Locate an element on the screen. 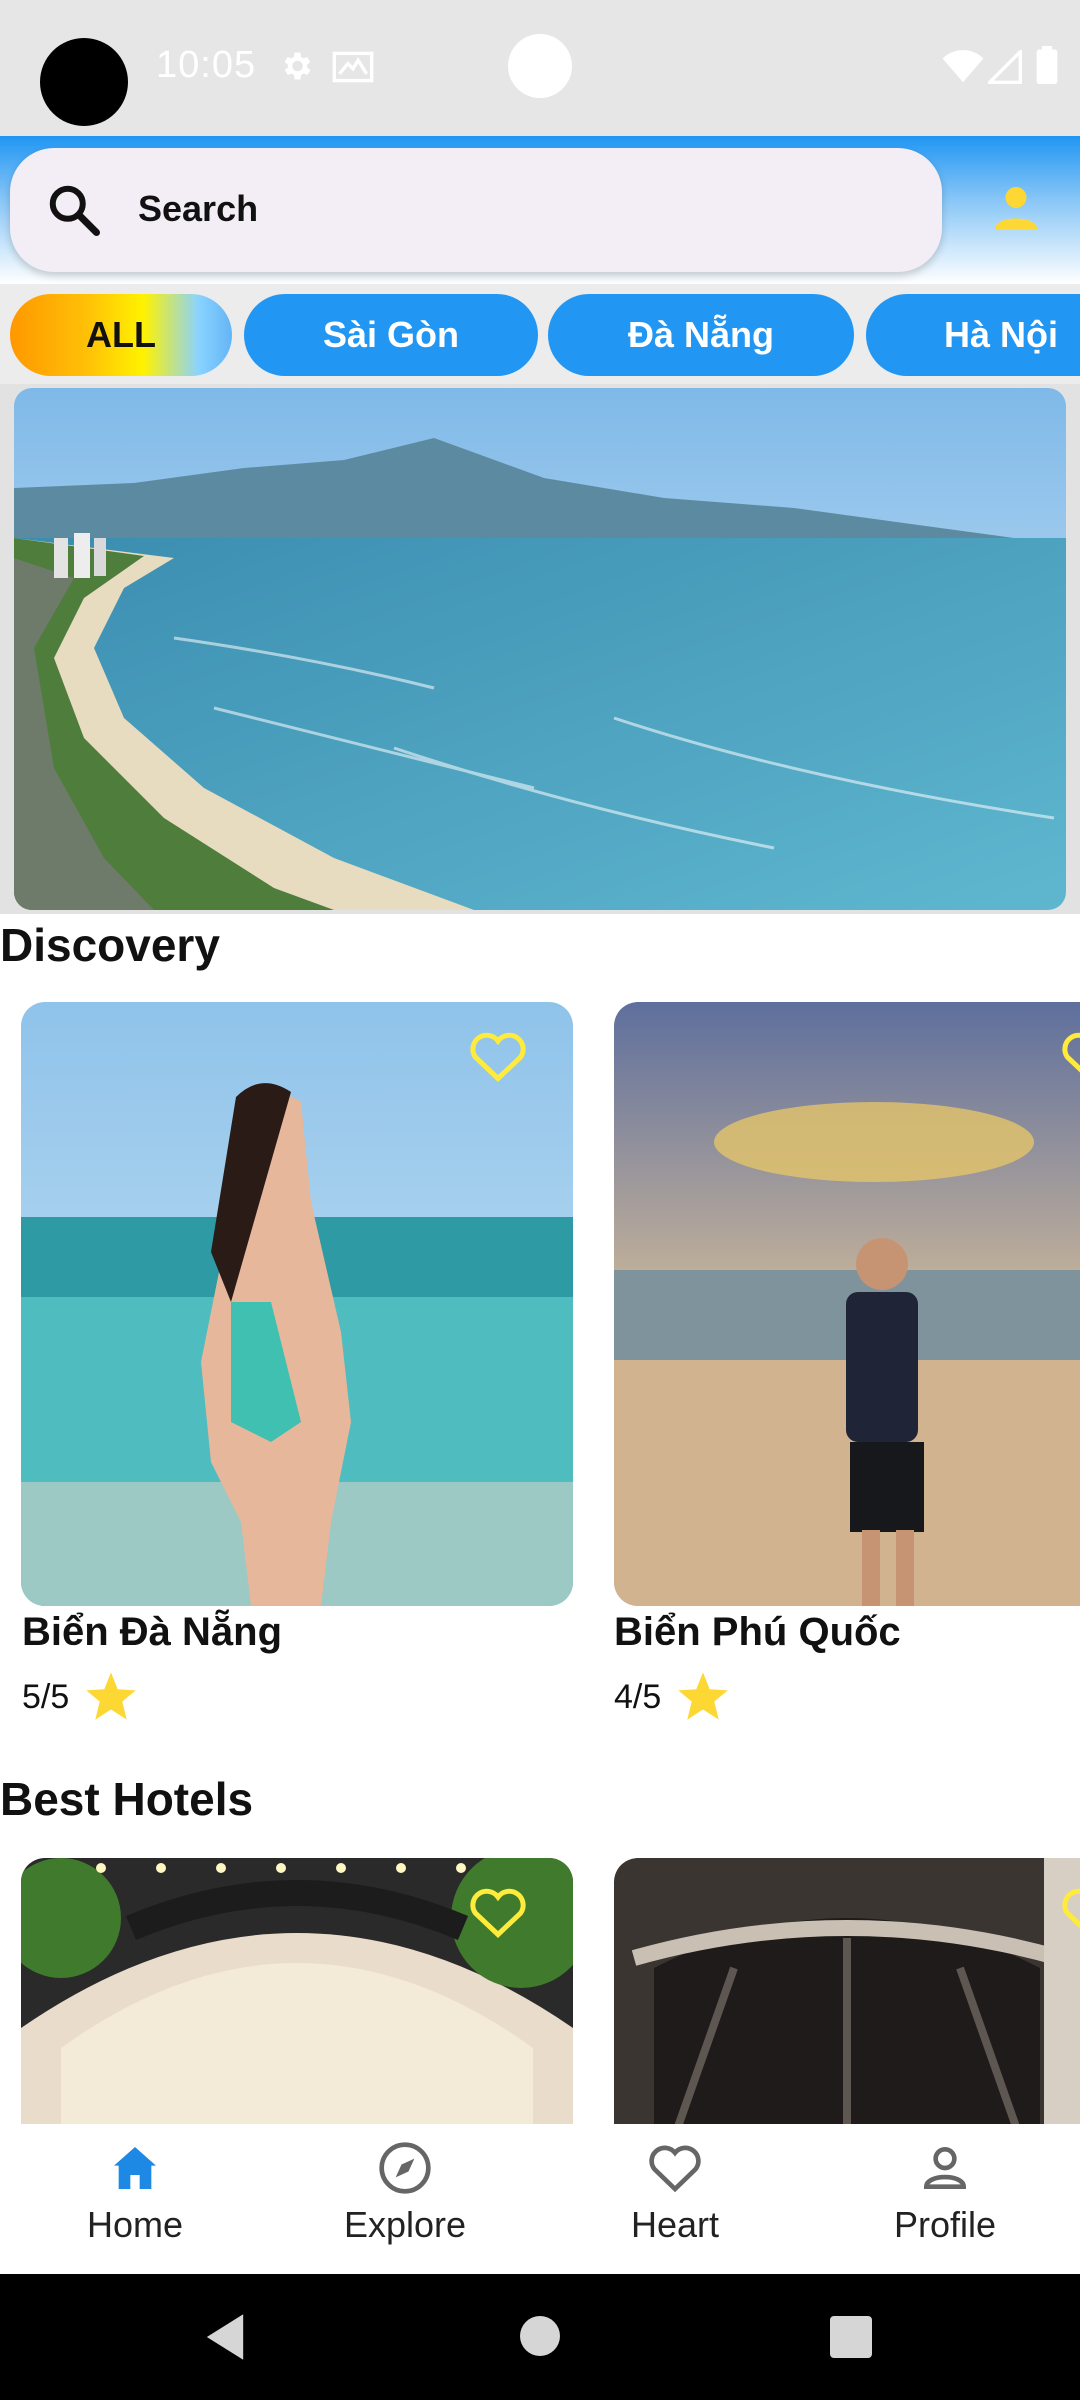  signal-icon is located at coordinates (1005, 67).